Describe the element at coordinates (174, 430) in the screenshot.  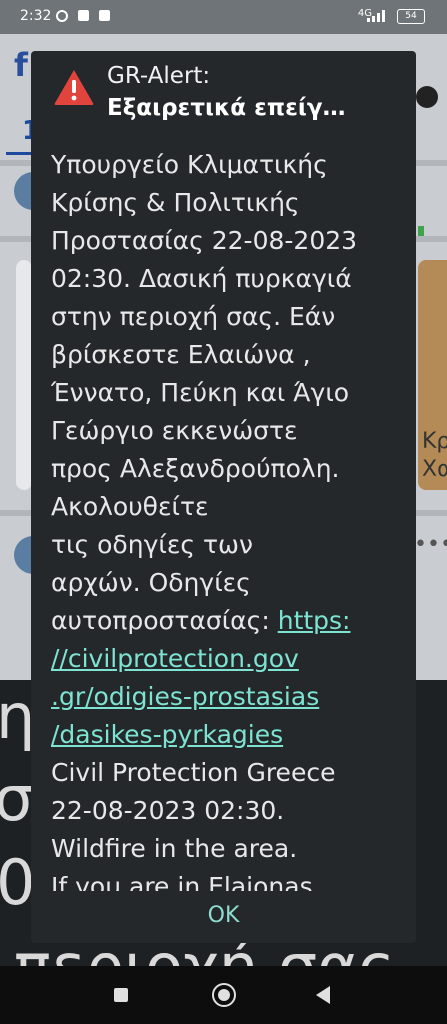
I see `message-line: Γεώργιο εκκενώστε` at that location.